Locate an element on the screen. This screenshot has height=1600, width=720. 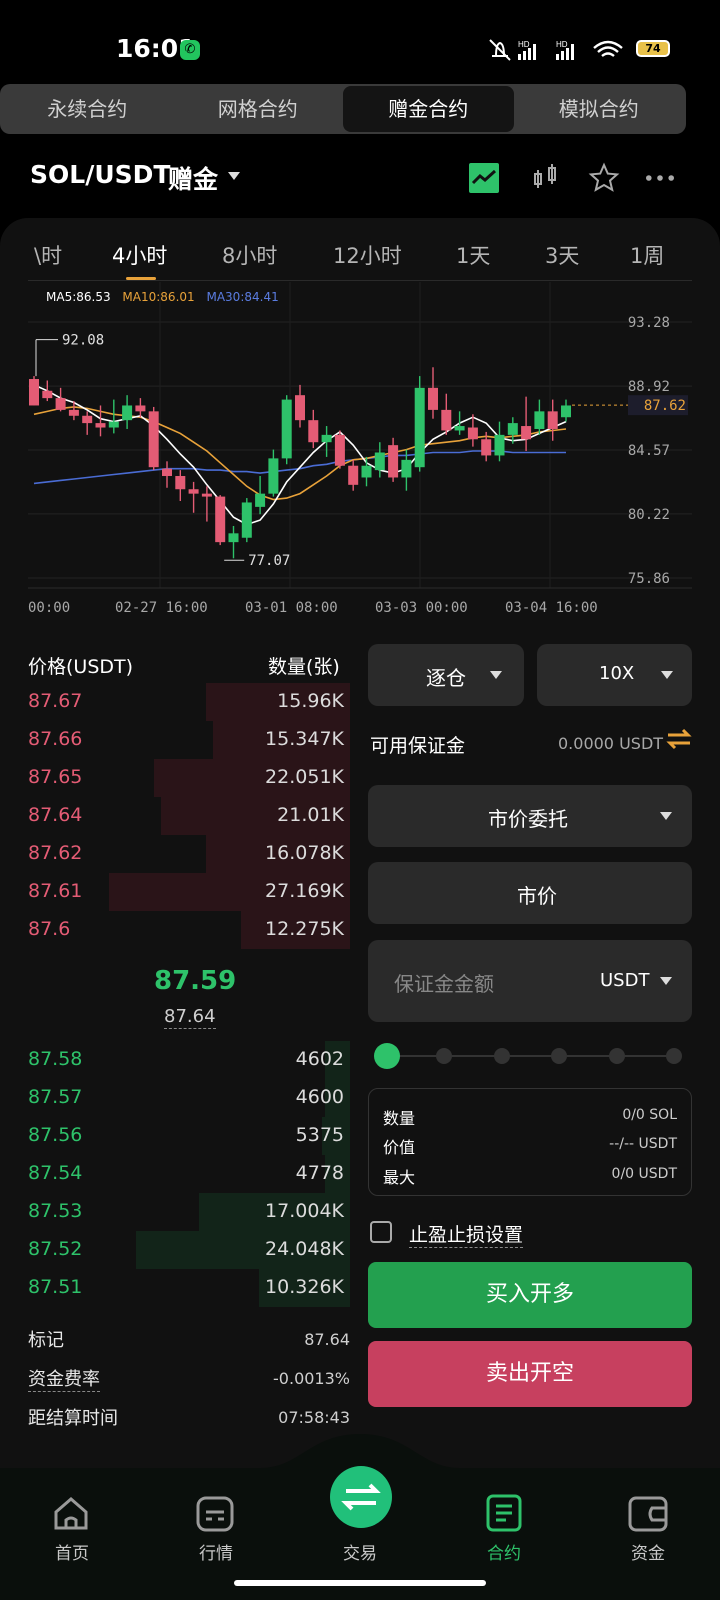
market-icon is located at coordinates (215, 1514).